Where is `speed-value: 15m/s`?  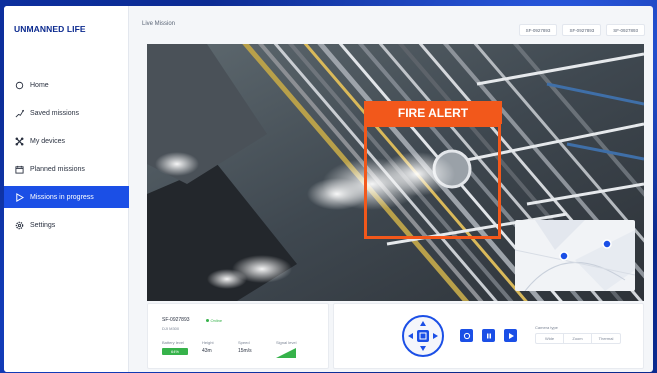 speed-value: 15m/s is located at coordinates (245, 351).